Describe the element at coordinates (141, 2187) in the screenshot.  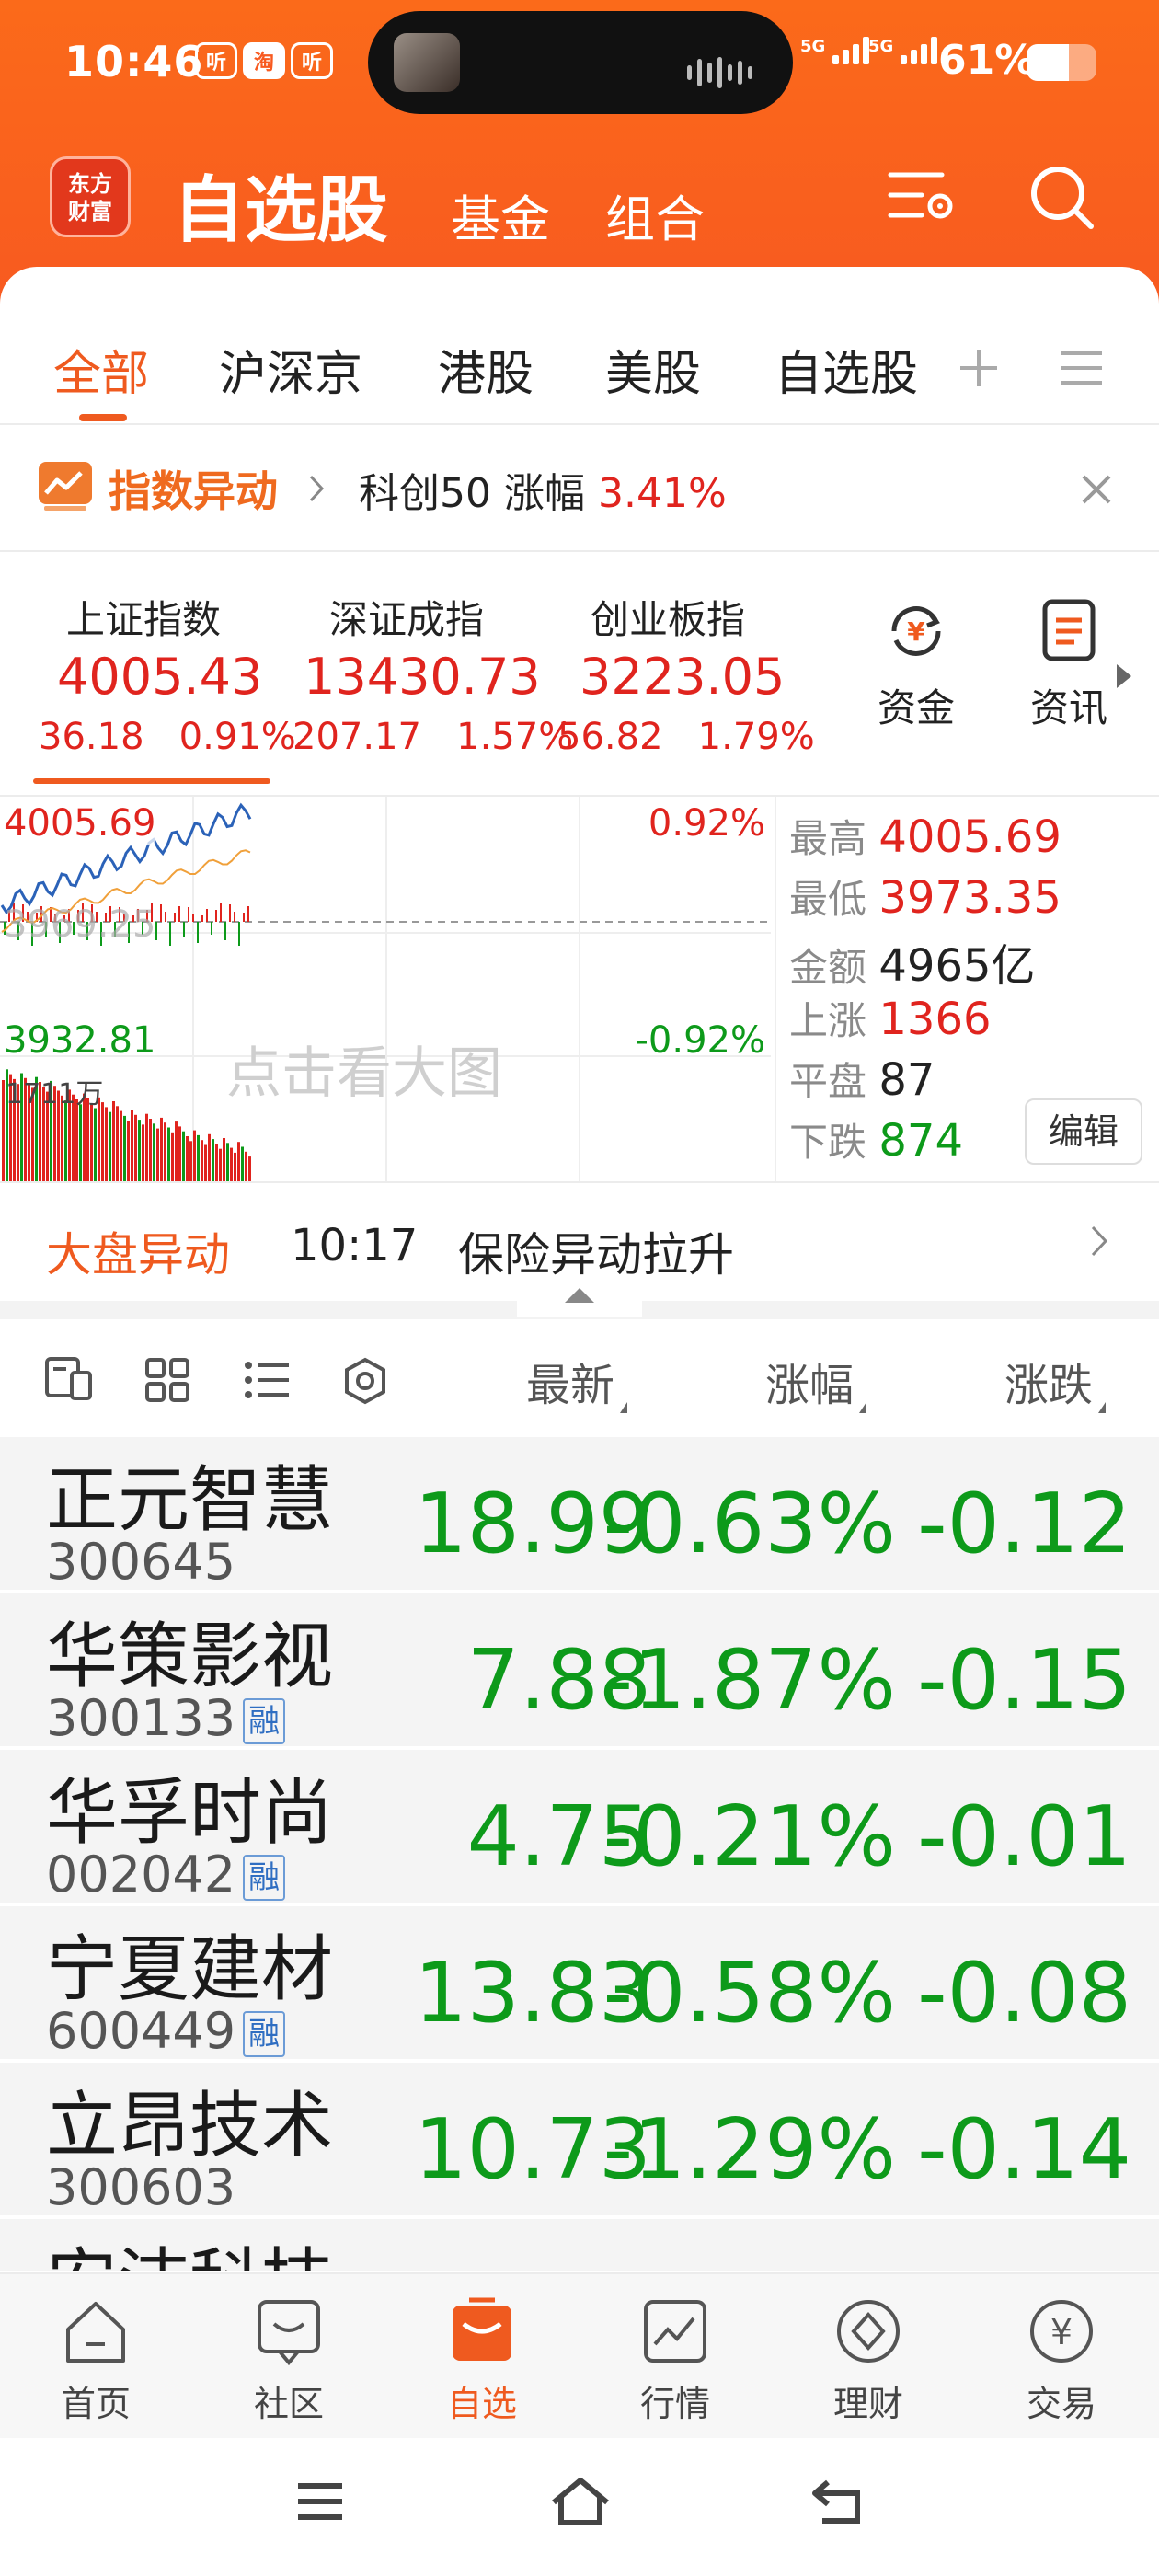
I see `stock-code: 300603` at that location.